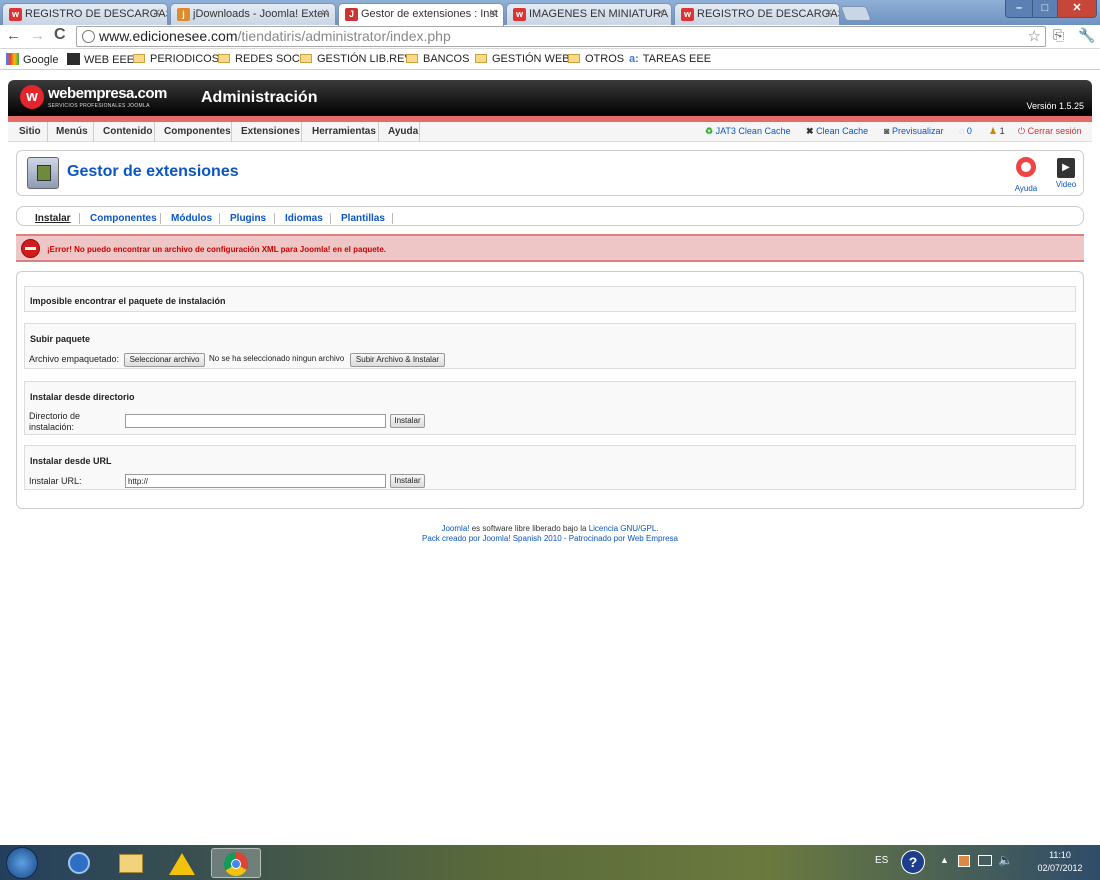 This screenshot has height=880, width=1100. What do you see at coordinates (236, 863) in the screenshot?
I see `taskbar-chrome-button` at bounding box center [236, 863].